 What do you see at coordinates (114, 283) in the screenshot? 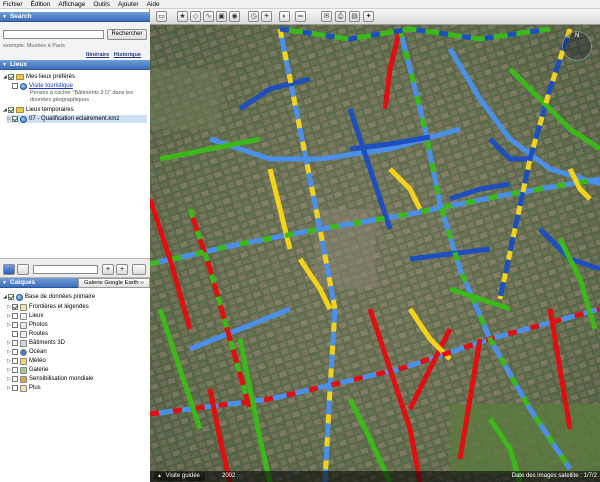
I see `gallery-tab: Galerie Google Earth ››` at bounding box center [114, 283].